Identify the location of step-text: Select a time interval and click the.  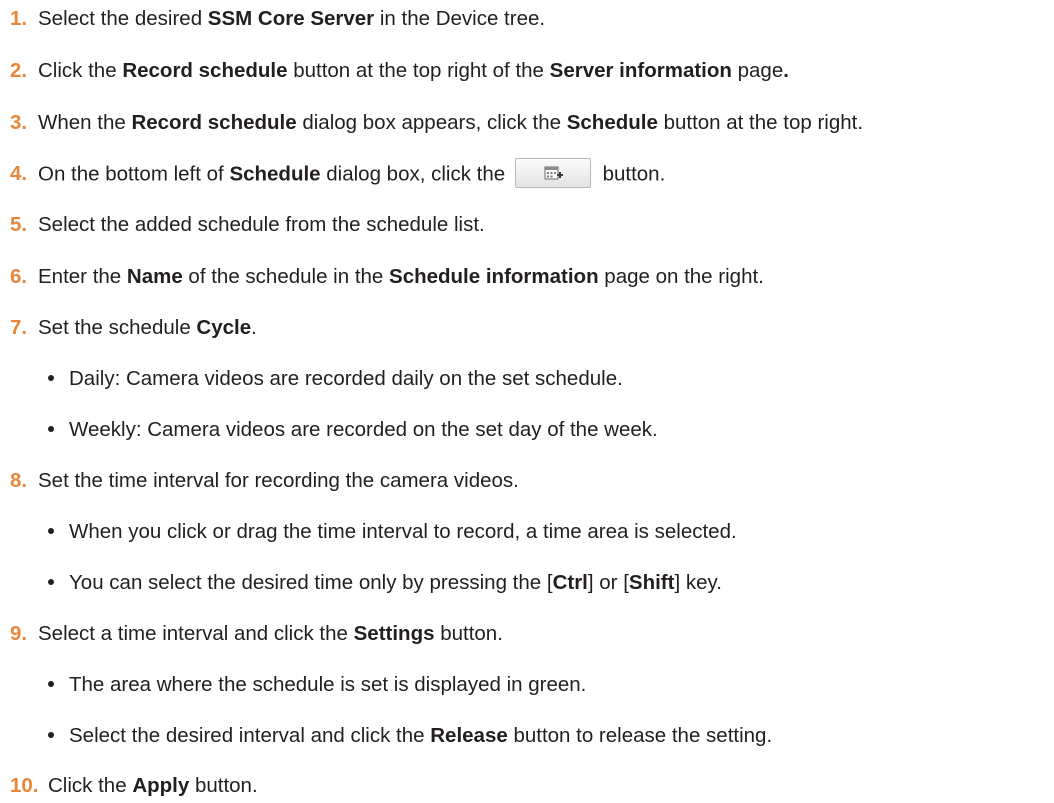
(196, 633).